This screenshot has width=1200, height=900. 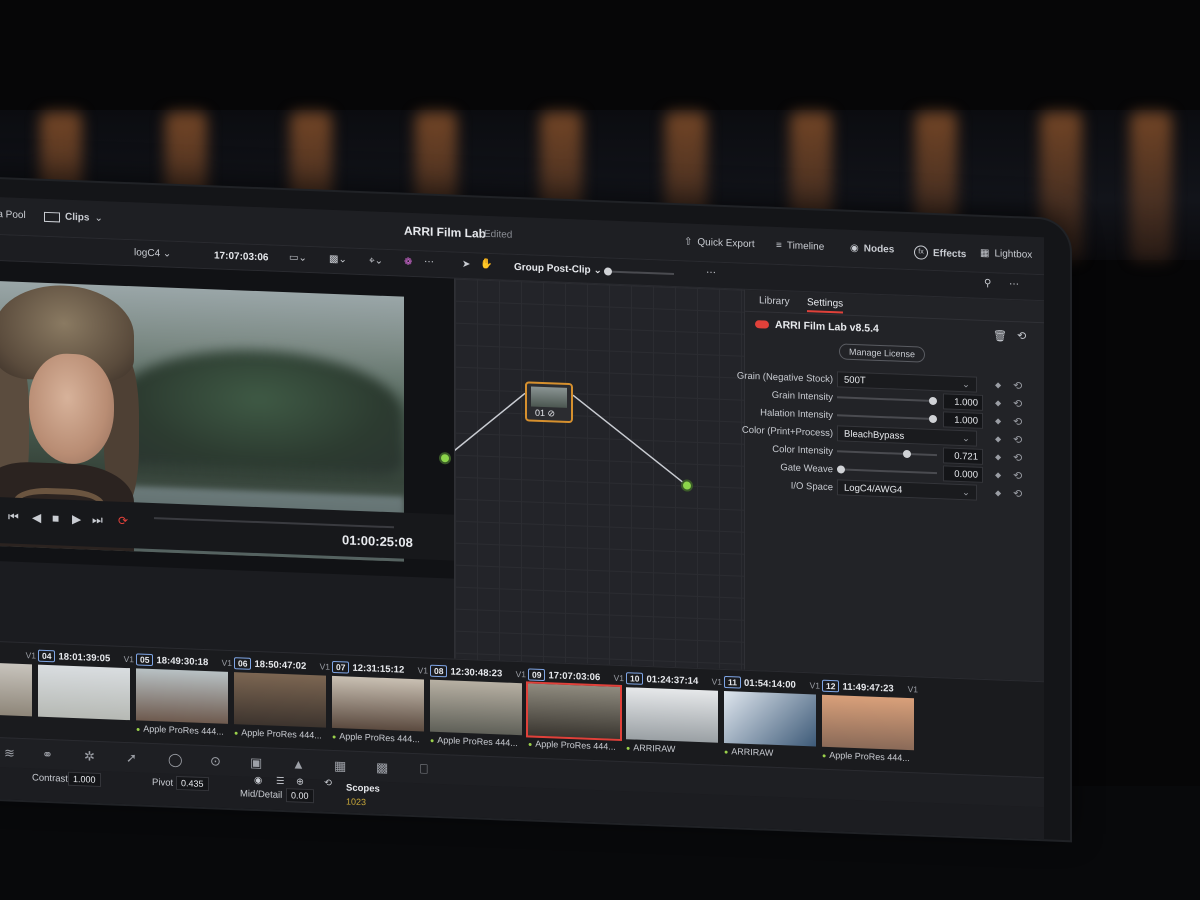 What do you see at coordinates (408, 262) in the screenshot?
I see `color-wheel-icon: ❁` at bounding box center [408, 262].